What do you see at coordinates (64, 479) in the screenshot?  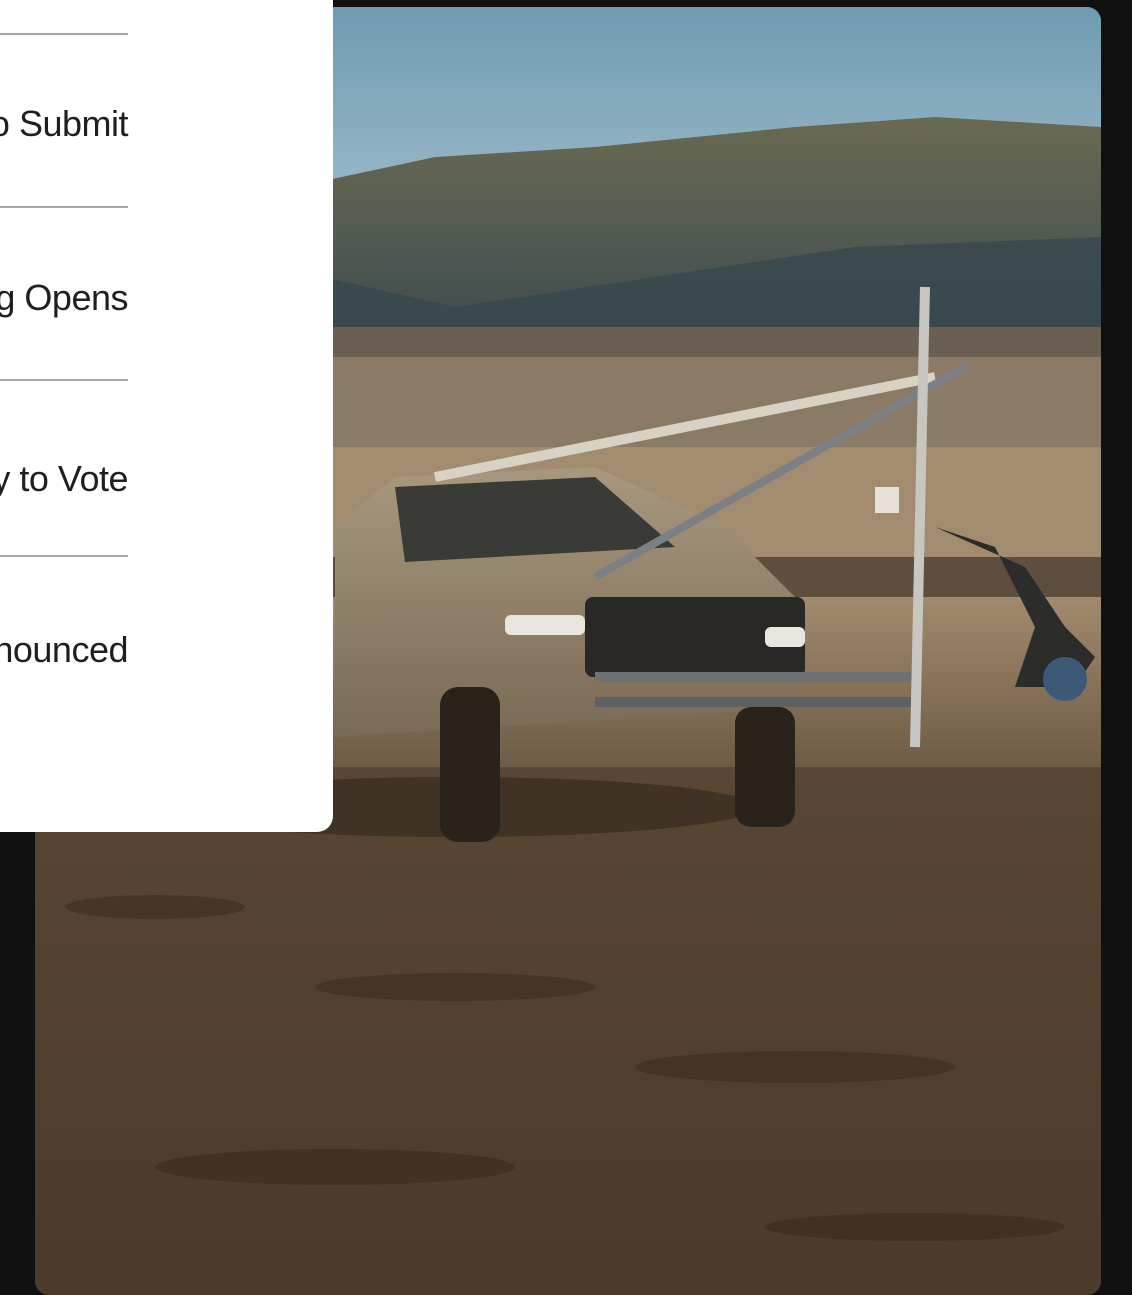 I see `menu-item-ready-to-vote: Ready to Vote` at bounding box center [64, 479].